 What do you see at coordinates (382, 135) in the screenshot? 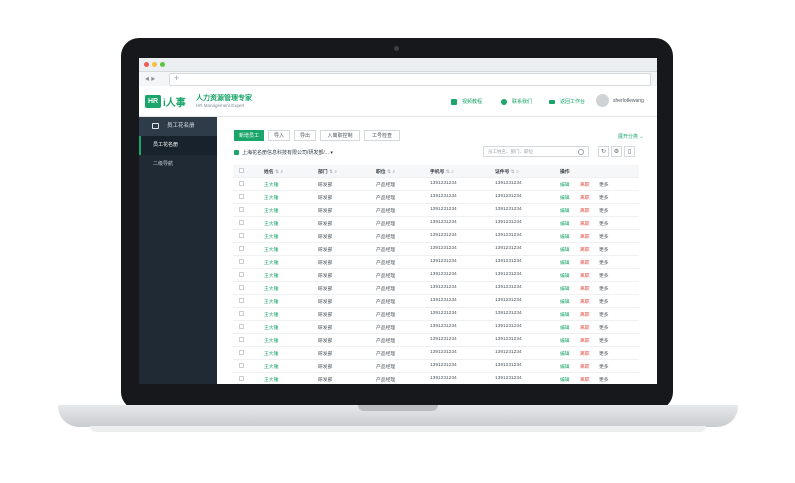
I see `employee-id-check-button: 工号检查` at bounding box center [382, 135].